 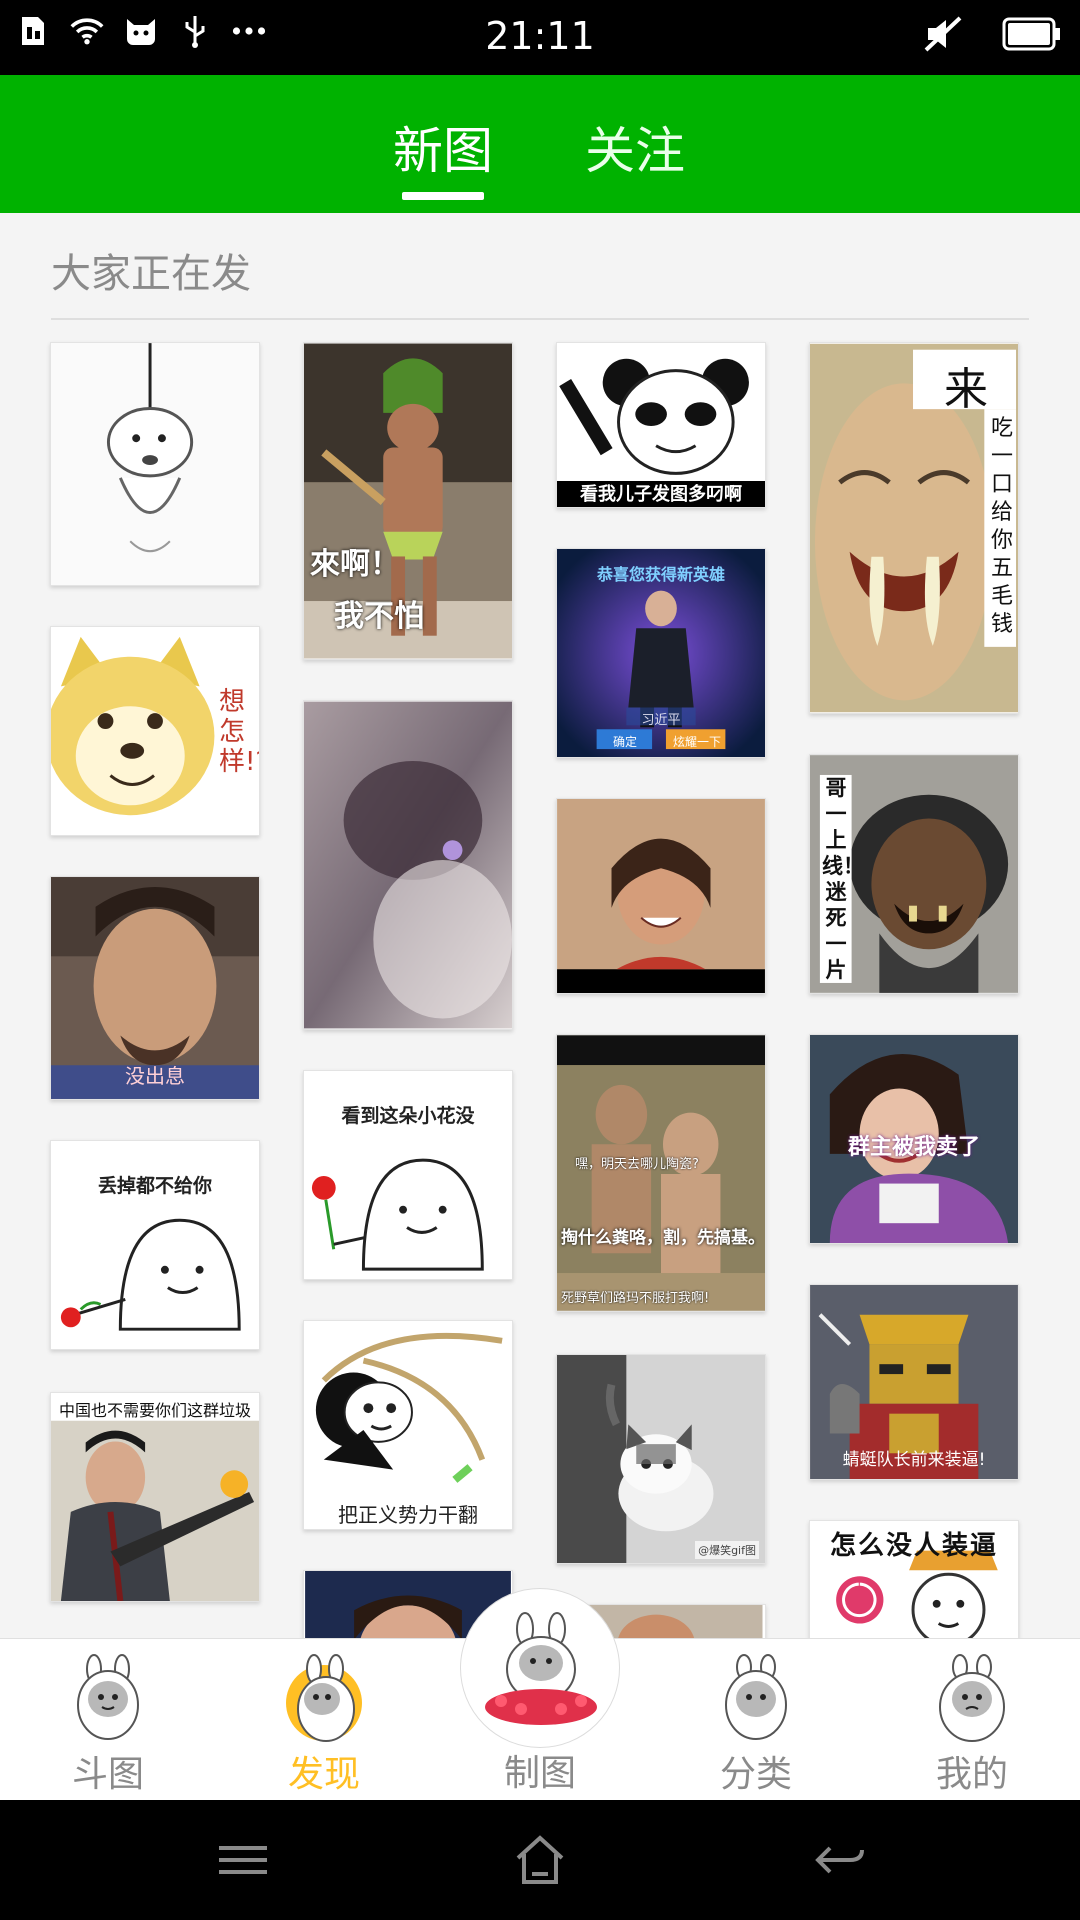 What do you see at coordinates (966, 389) in the screenshot?
I see `fang-kid-big-caption: 来` at bounding box center [966, 389].